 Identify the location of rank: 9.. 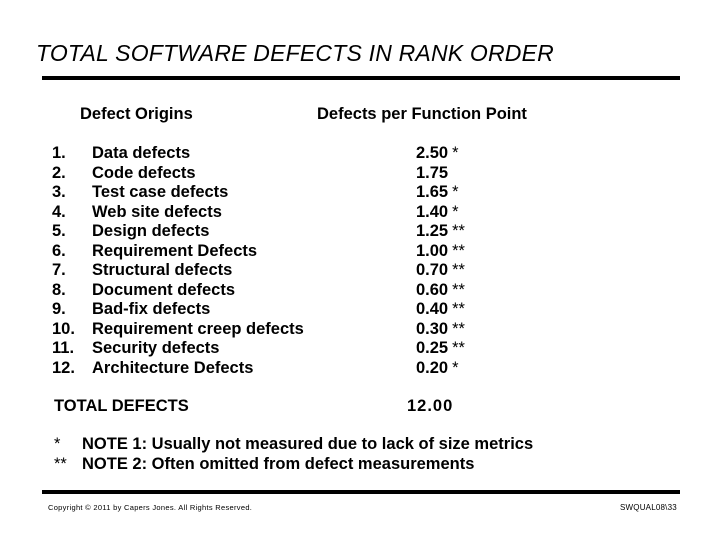
(59, 309).